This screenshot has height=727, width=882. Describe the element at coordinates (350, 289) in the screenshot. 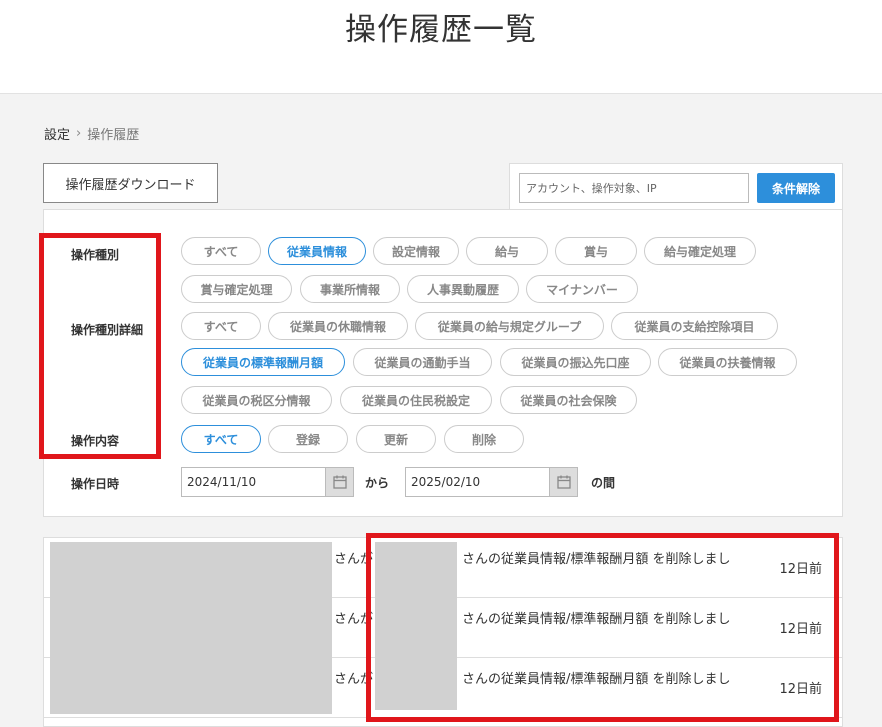

I see `chip-op-type-office: 事業所情報` at that location.